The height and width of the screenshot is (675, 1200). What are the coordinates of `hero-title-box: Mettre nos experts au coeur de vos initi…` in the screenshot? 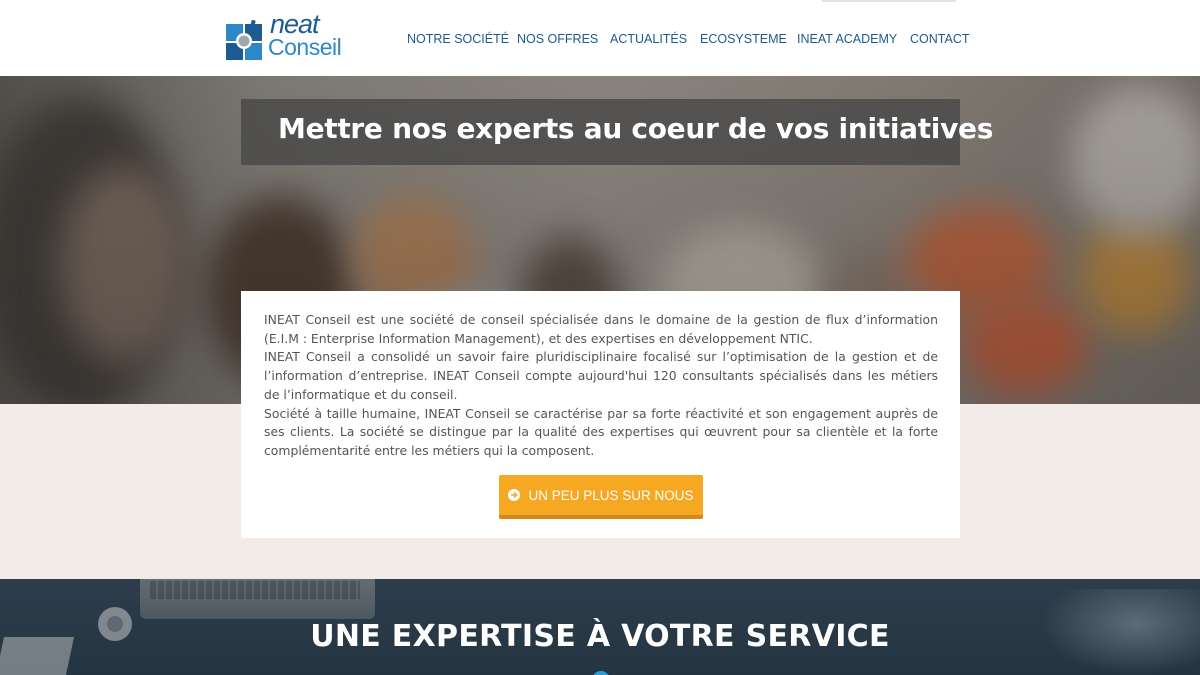 It's located at (617, 132).